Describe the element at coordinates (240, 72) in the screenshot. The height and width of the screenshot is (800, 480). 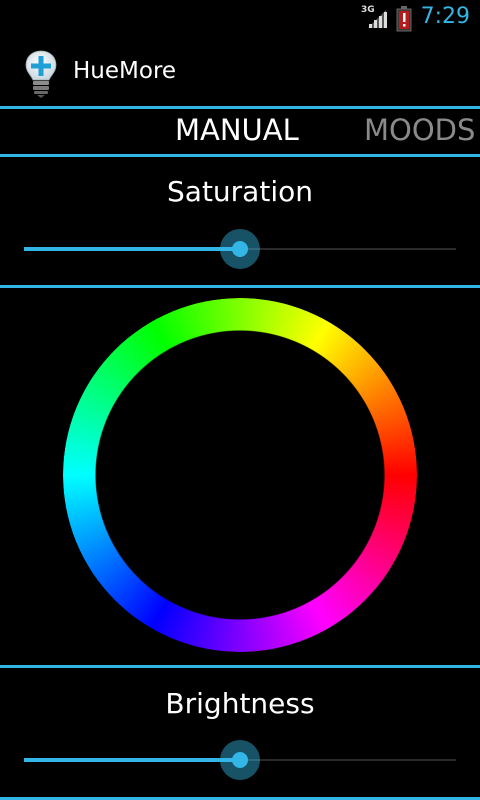
I see `action-bar: HueMore` at that location.